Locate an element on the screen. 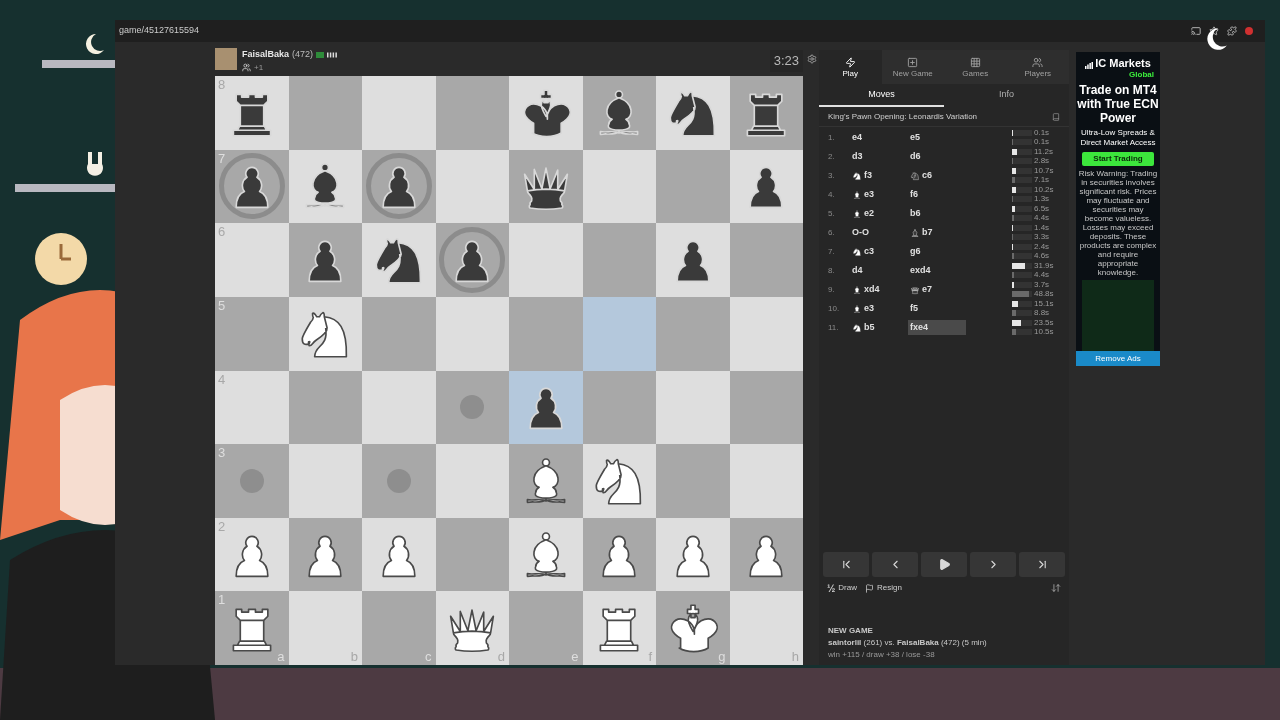 This screenshot has width=1280, height=720. ad-subline: Ultra-Low Spreads & Direct Market Access is located at coordinates (1118, 138).